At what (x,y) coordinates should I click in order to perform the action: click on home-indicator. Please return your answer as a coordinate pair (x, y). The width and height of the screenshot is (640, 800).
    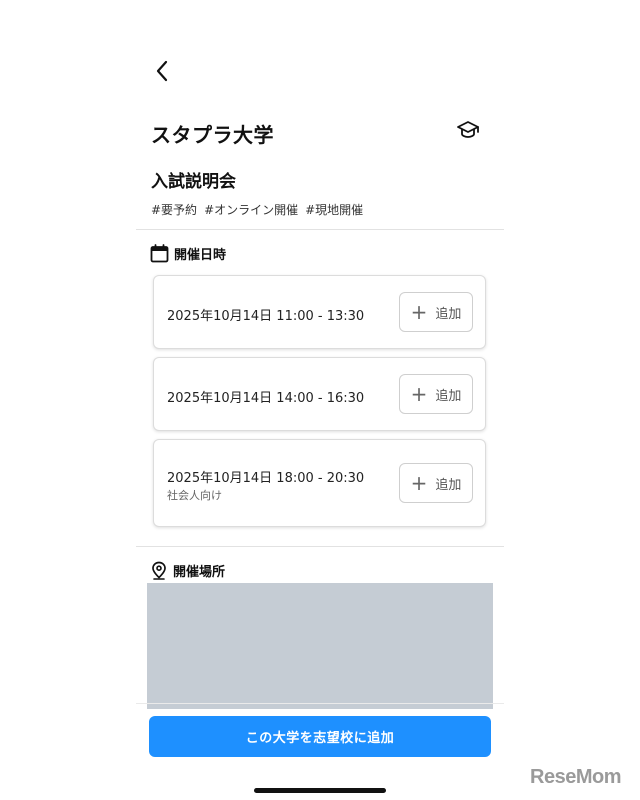
    Looking at the image, I should click on (320, 790).